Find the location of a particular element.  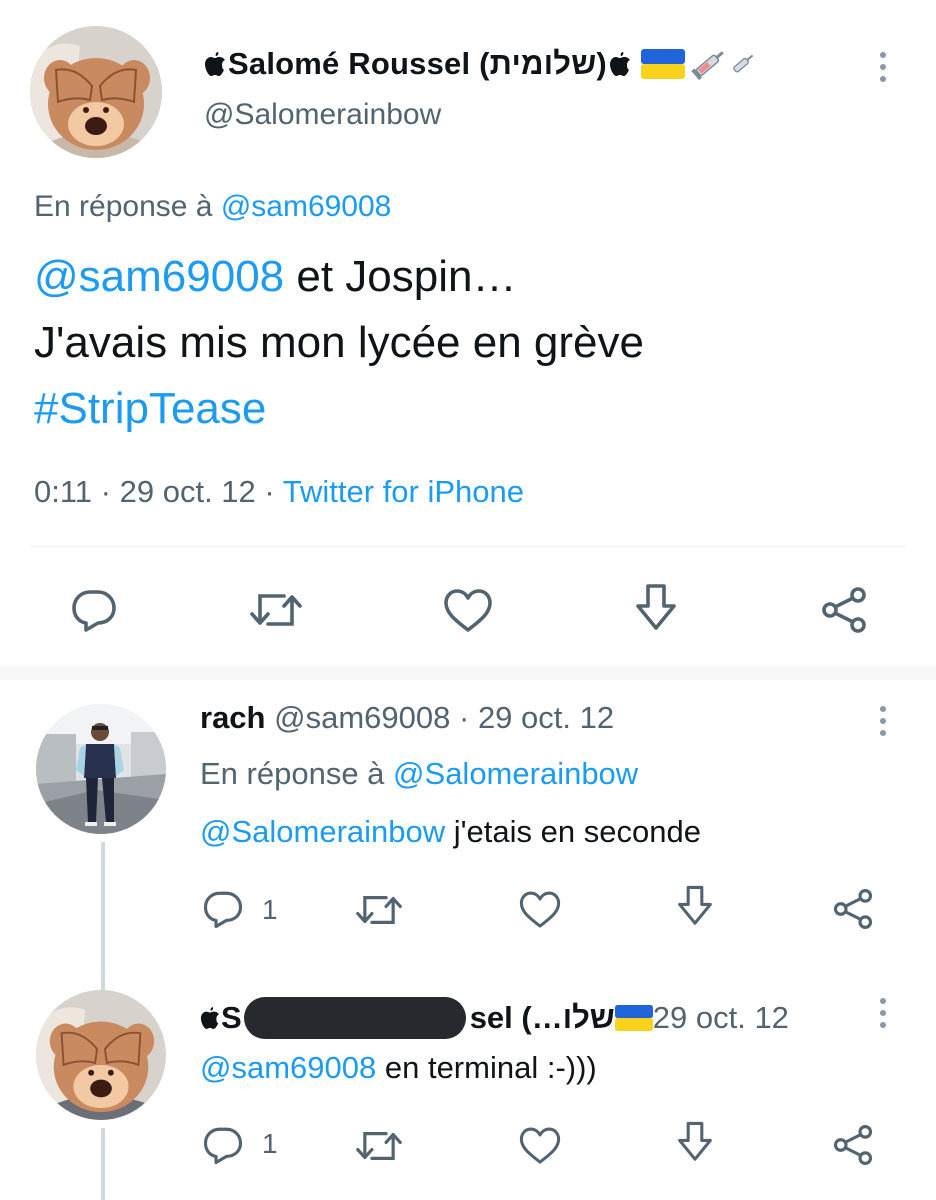

main-handle: @Salomerainbow is located at coordinates (322, 115).